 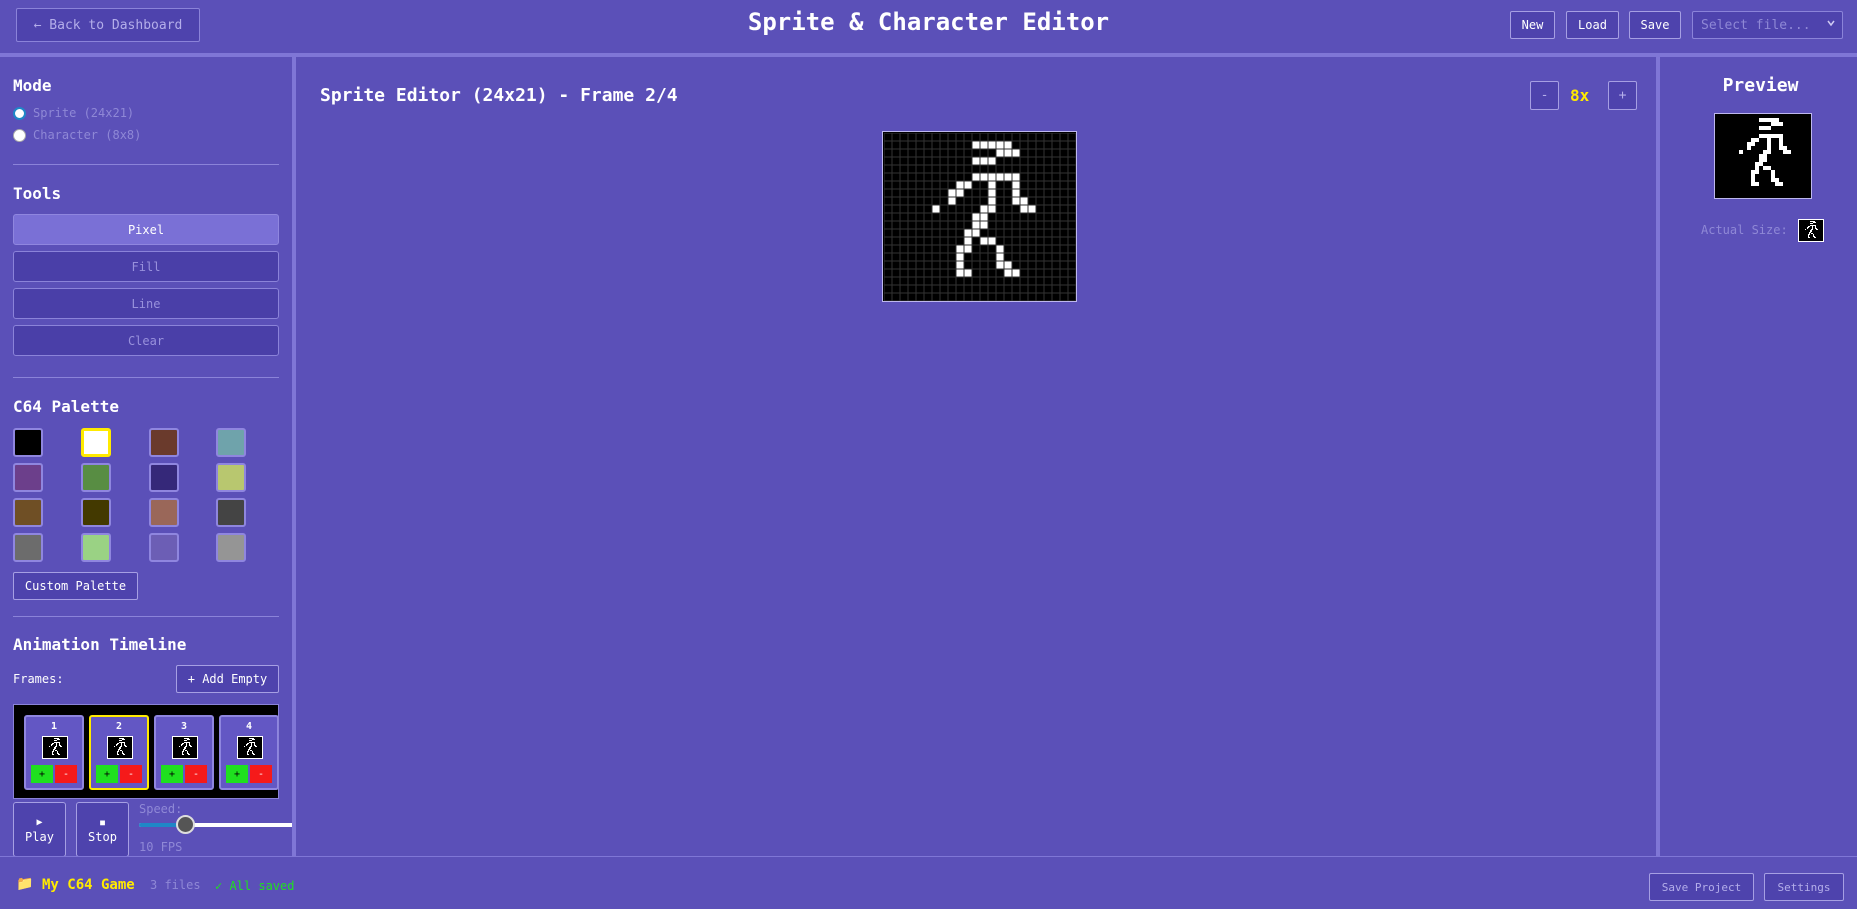 I want to click on save-project-button: Save Project, so click(x=1701, y=887).